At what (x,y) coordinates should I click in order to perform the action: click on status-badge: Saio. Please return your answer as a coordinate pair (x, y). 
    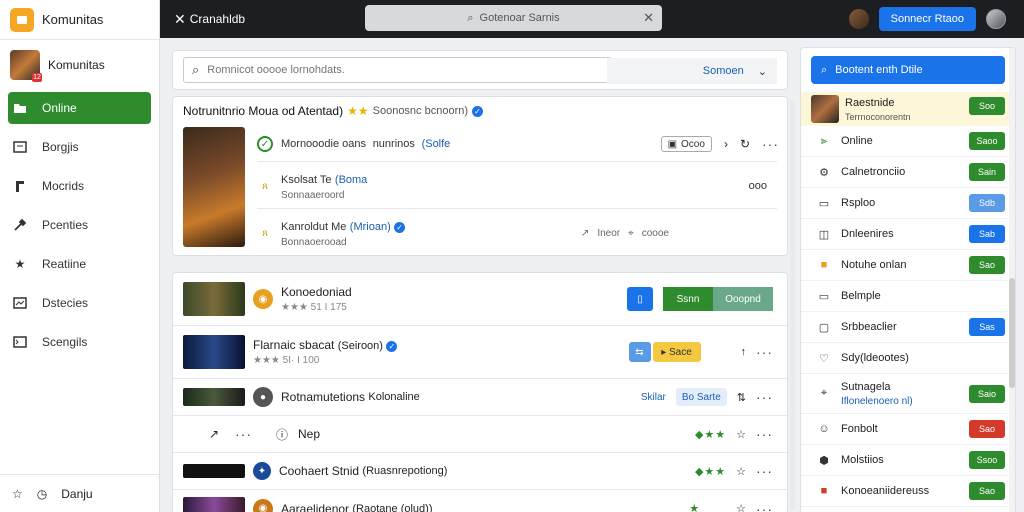
    Looking at the image, I should click on (987, 393).